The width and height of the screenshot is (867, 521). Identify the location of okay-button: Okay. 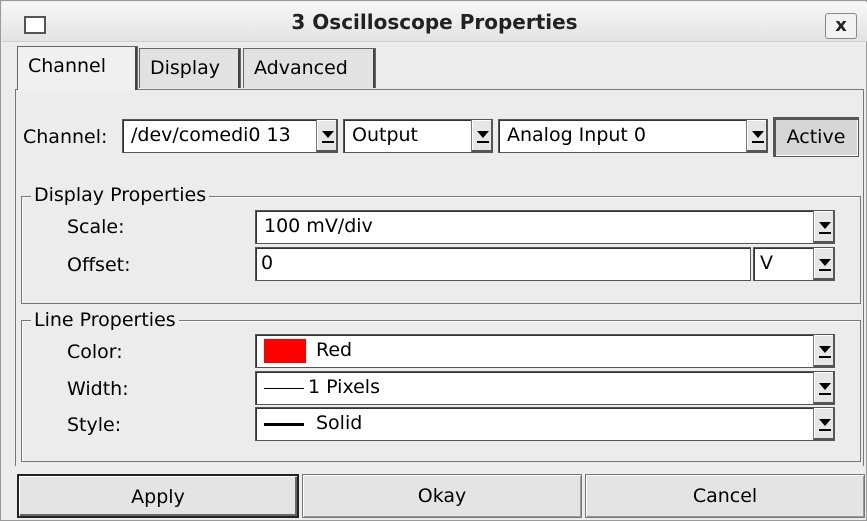
(442, 496).